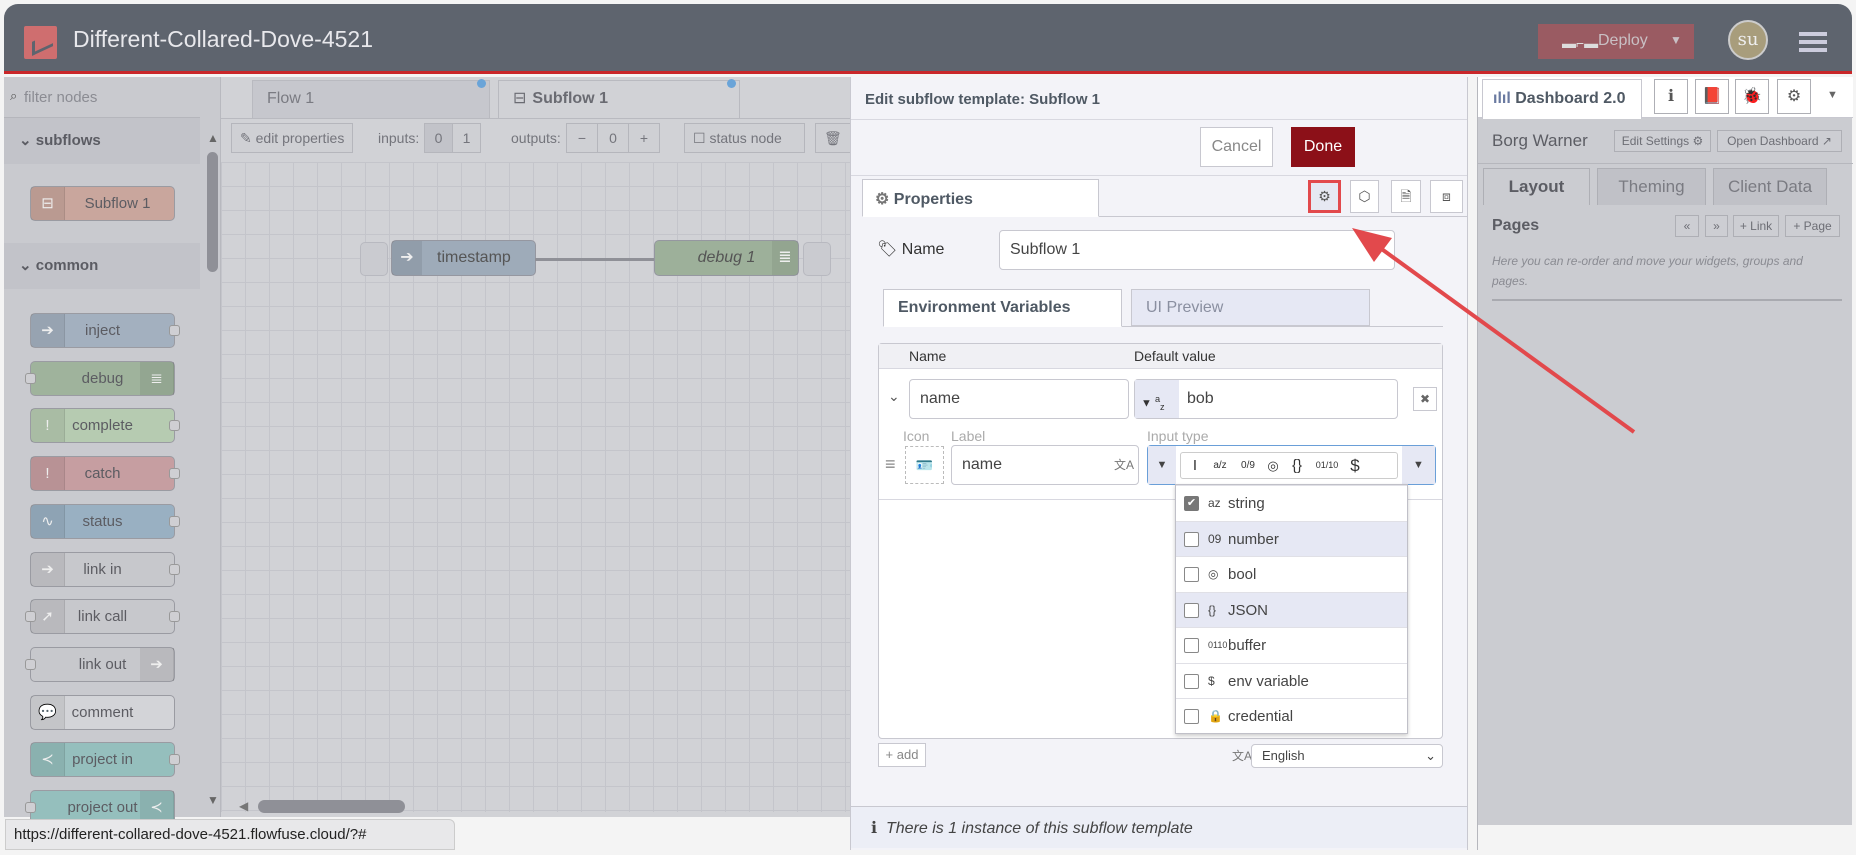  What do you see at coordinates (1494, 331) in the screenshot?
I see `annotation-arrow` at bounding box center [1494, 331].